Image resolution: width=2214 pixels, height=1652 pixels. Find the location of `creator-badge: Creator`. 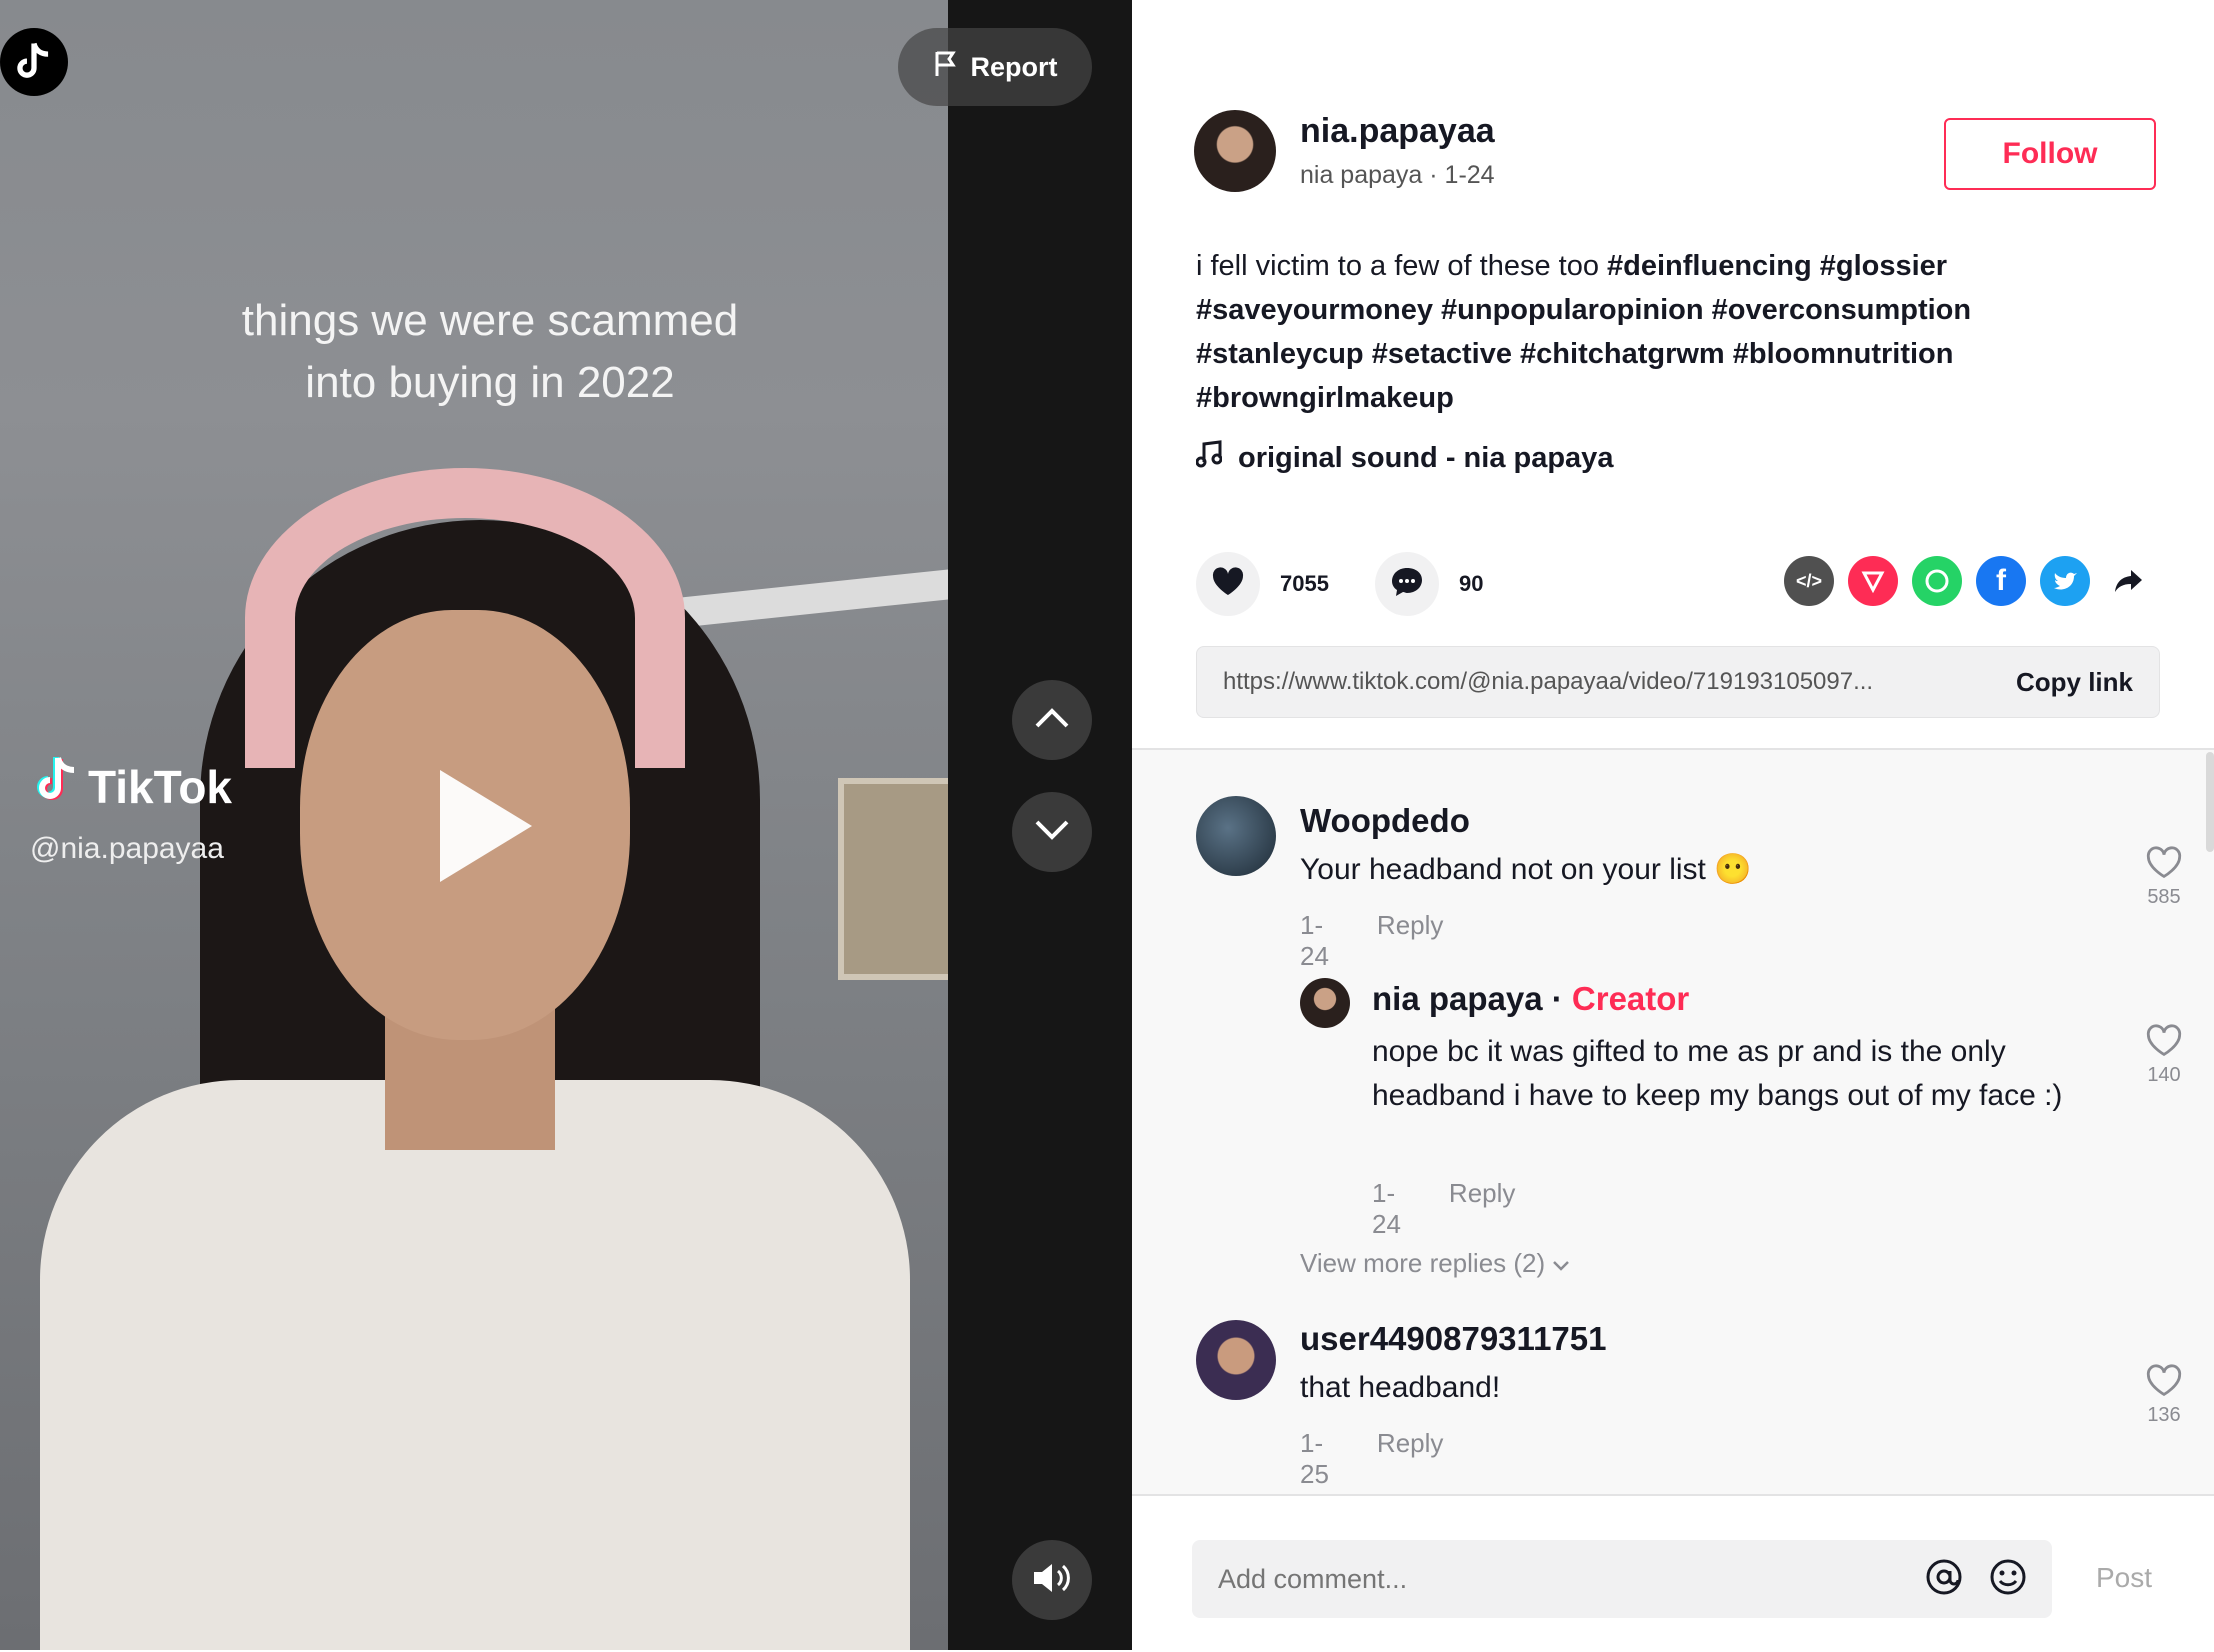

creator-badge: Creator is located at coordinates (1630, 998).